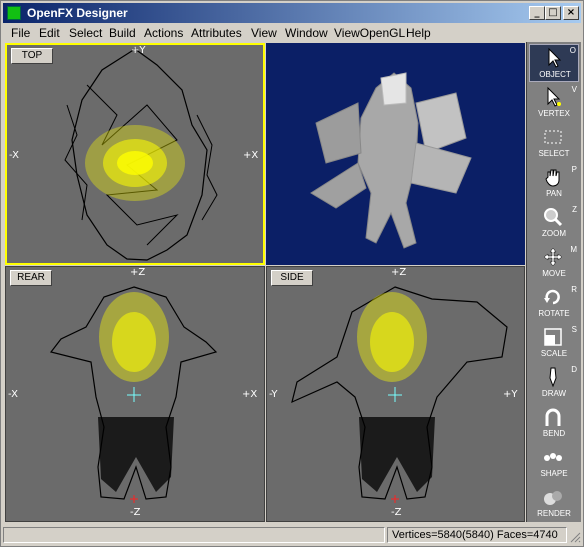 The height and width of the screenshot is (547, 584). I want to click on rotate-icon, so click(552, 297).